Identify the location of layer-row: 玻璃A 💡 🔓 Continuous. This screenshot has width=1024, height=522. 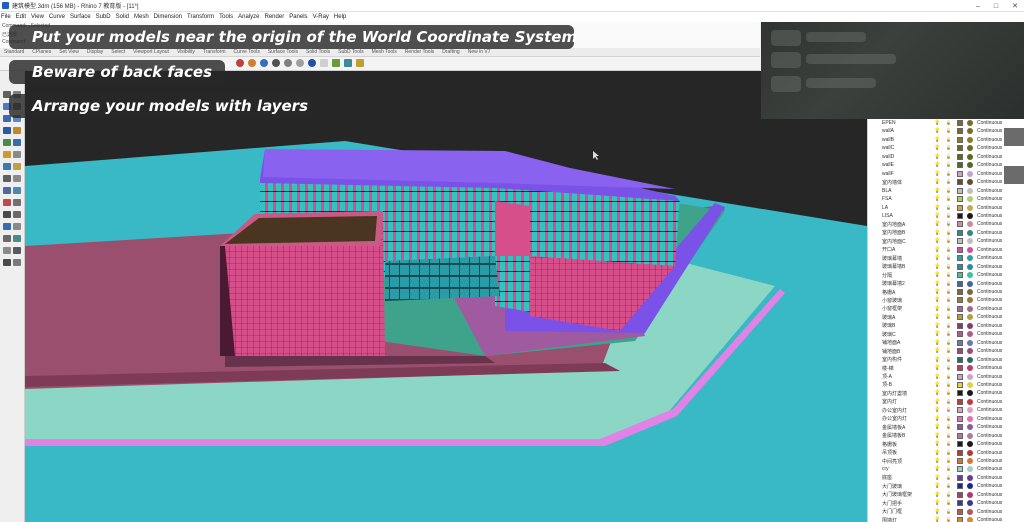
(946, 317).